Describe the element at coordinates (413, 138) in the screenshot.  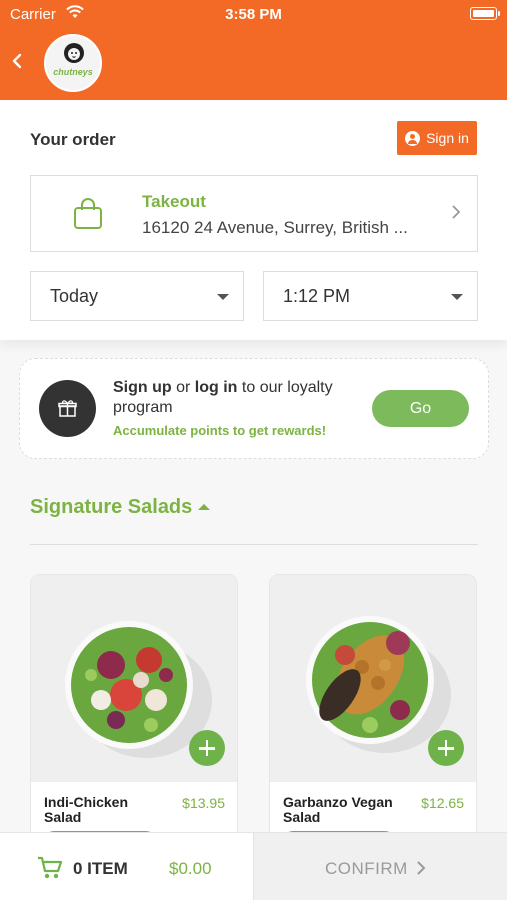
I see `user-icon` at that location.